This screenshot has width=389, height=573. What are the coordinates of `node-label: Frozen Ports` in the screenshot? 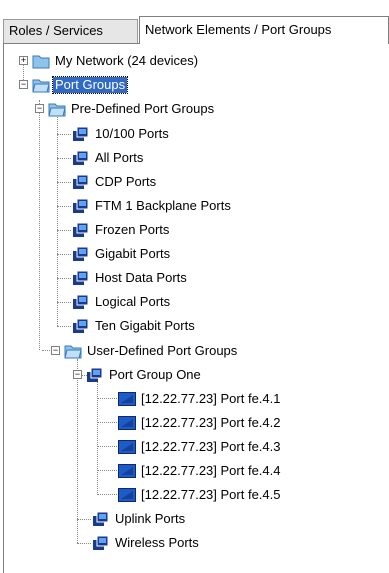 It's located at (132, 229).